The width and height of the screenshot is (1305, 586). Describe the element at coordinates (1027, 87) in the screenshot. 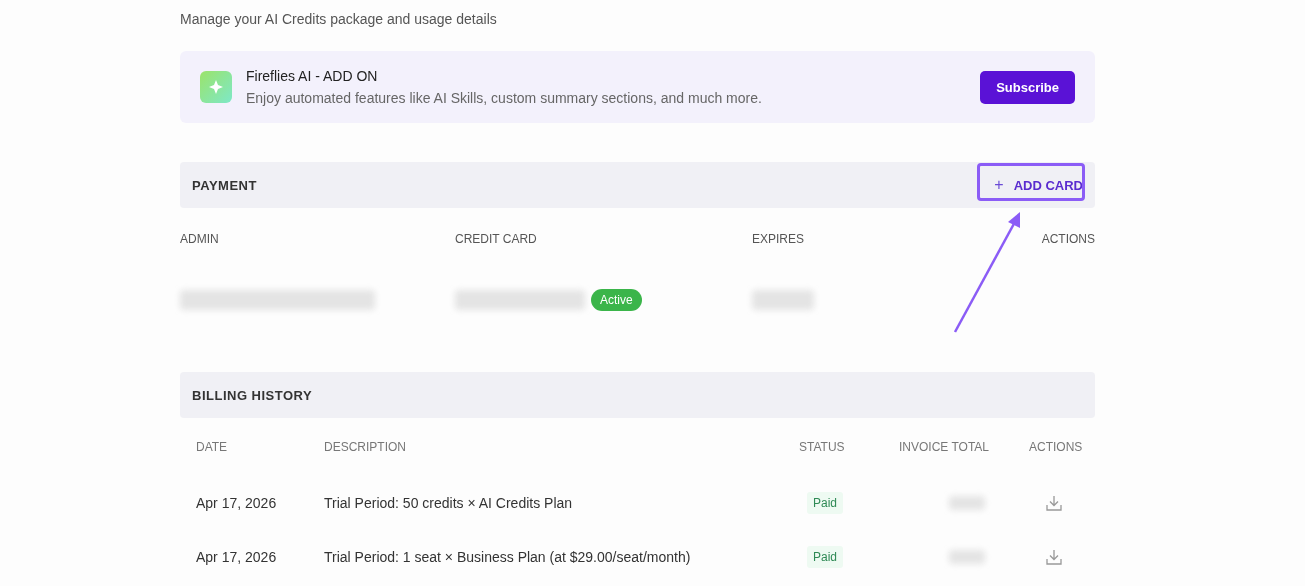

I see `subscribe-button: Subscribe` at that location.